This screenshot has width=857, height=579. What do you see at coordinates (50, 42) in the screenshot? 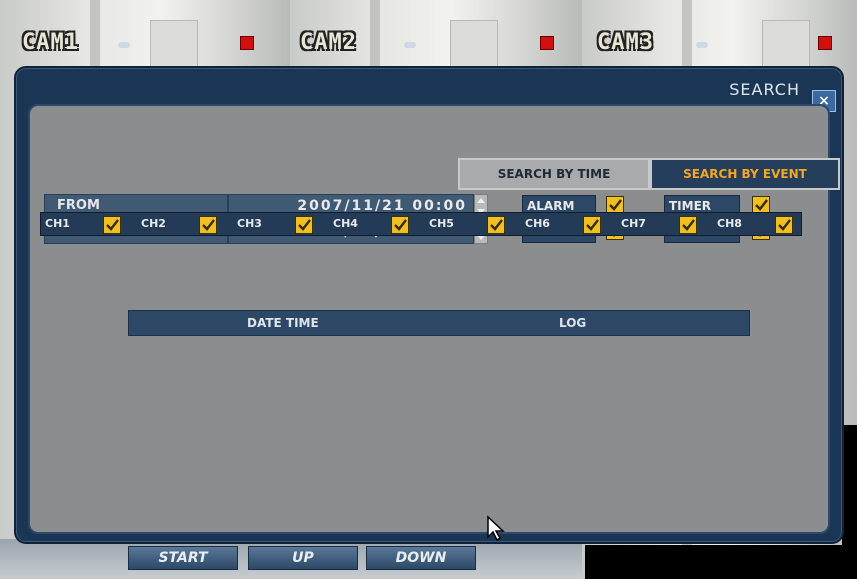
I see `camera-label-1: CAM1` at bounding box center [50, 42].